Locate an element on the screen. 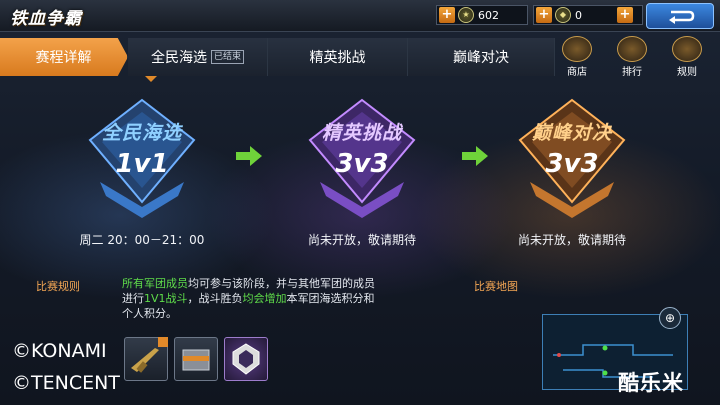  stage-name: 巅峰对决 is located at coordinates (571, 133).